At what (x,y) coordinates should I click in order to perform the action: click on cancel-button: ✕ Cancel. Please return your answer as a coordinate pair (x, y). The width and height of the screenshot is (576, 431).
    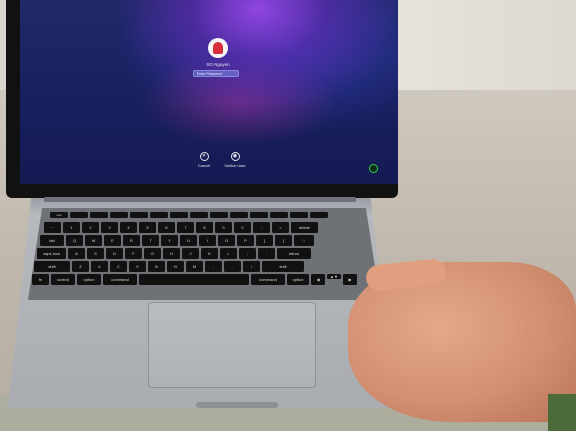
    Looking at the image, I should click on (204, 160).